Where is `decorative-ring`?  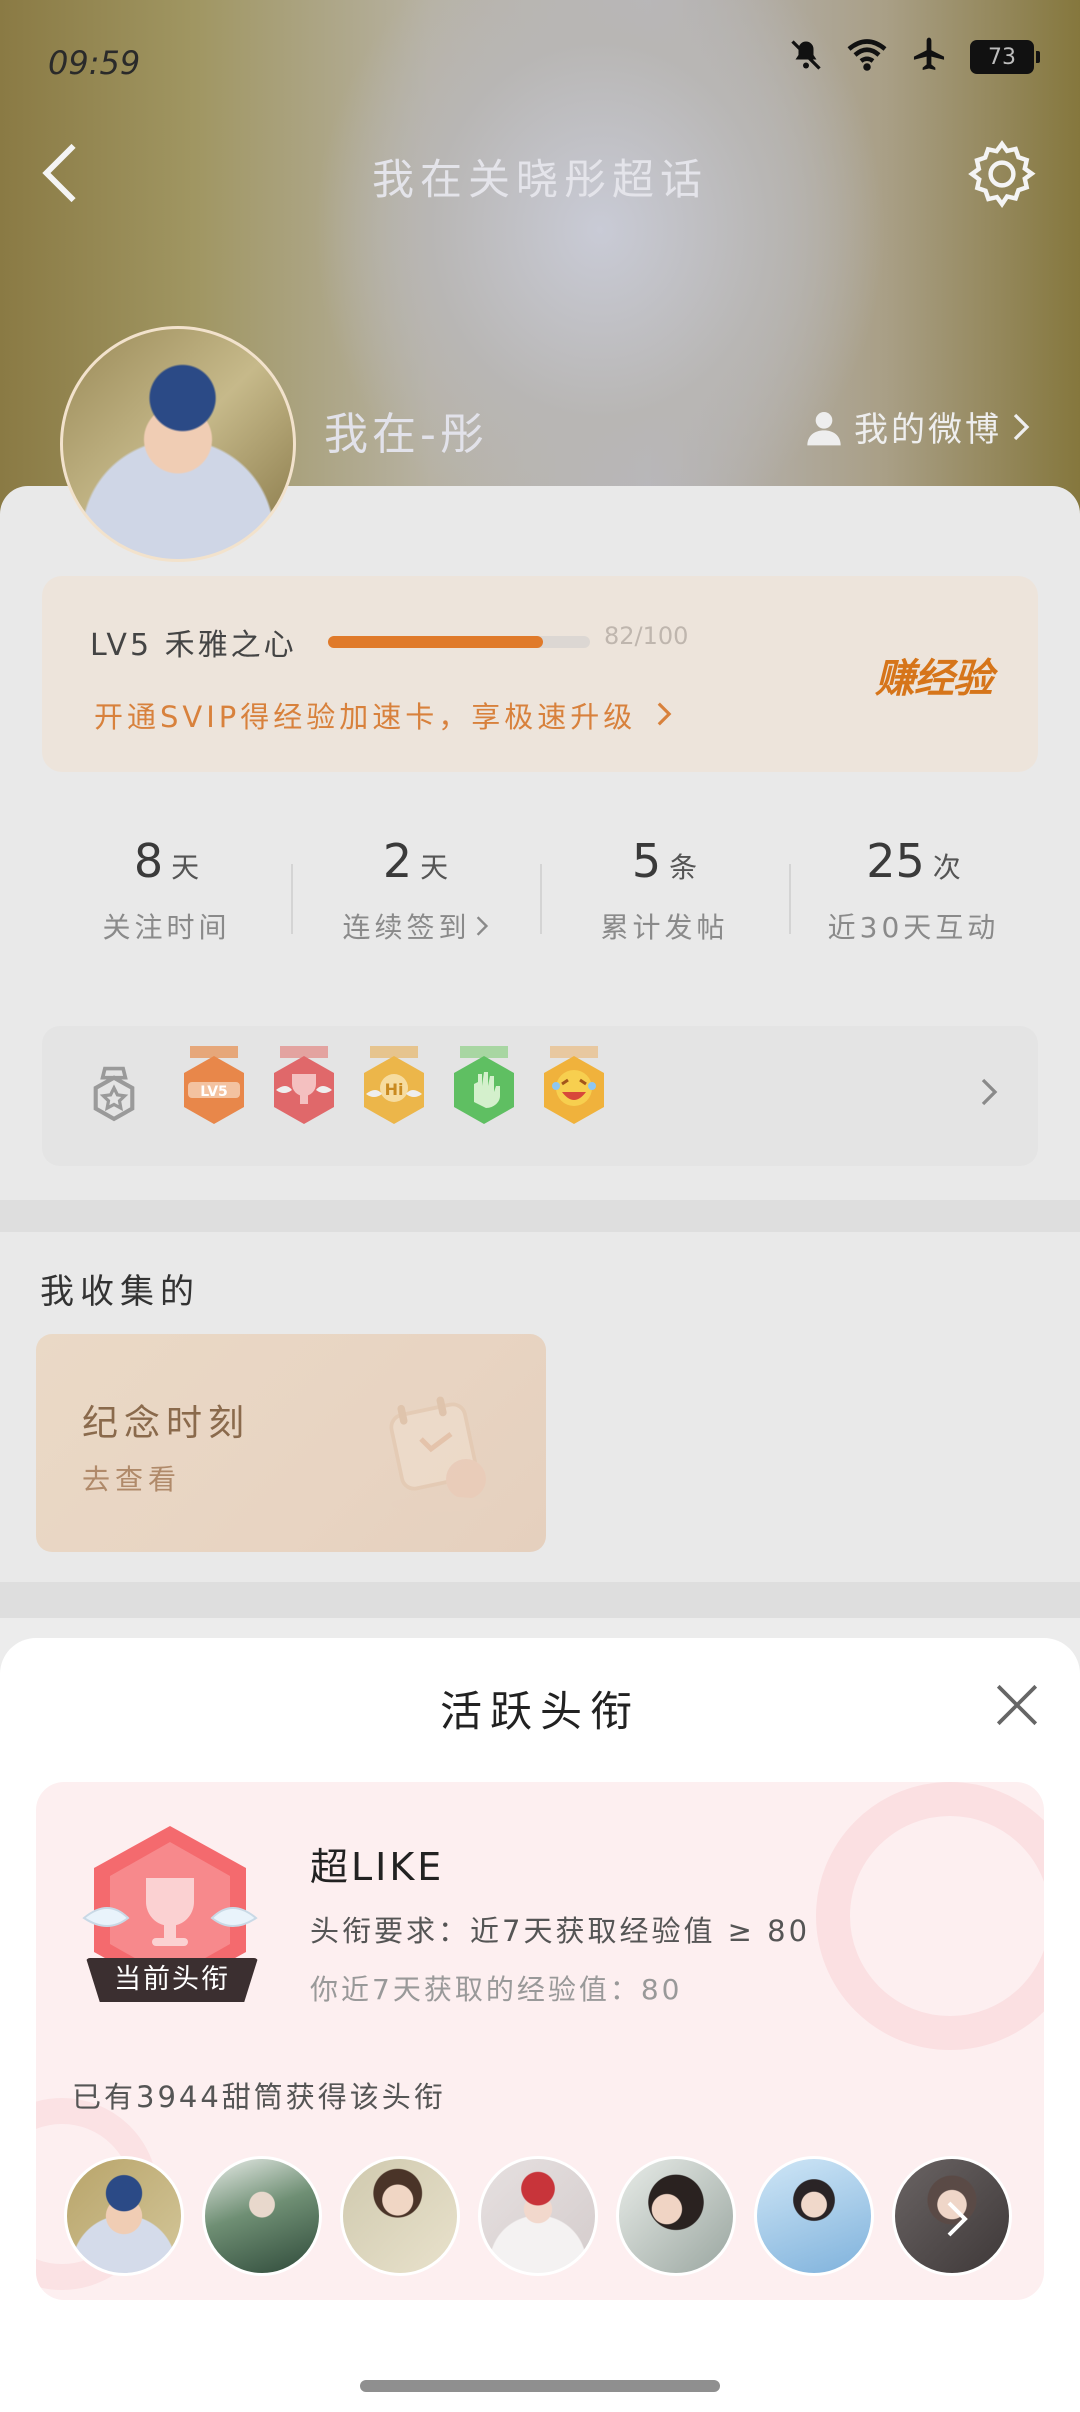 decorative-ring is located at coordinates (930, 1916).